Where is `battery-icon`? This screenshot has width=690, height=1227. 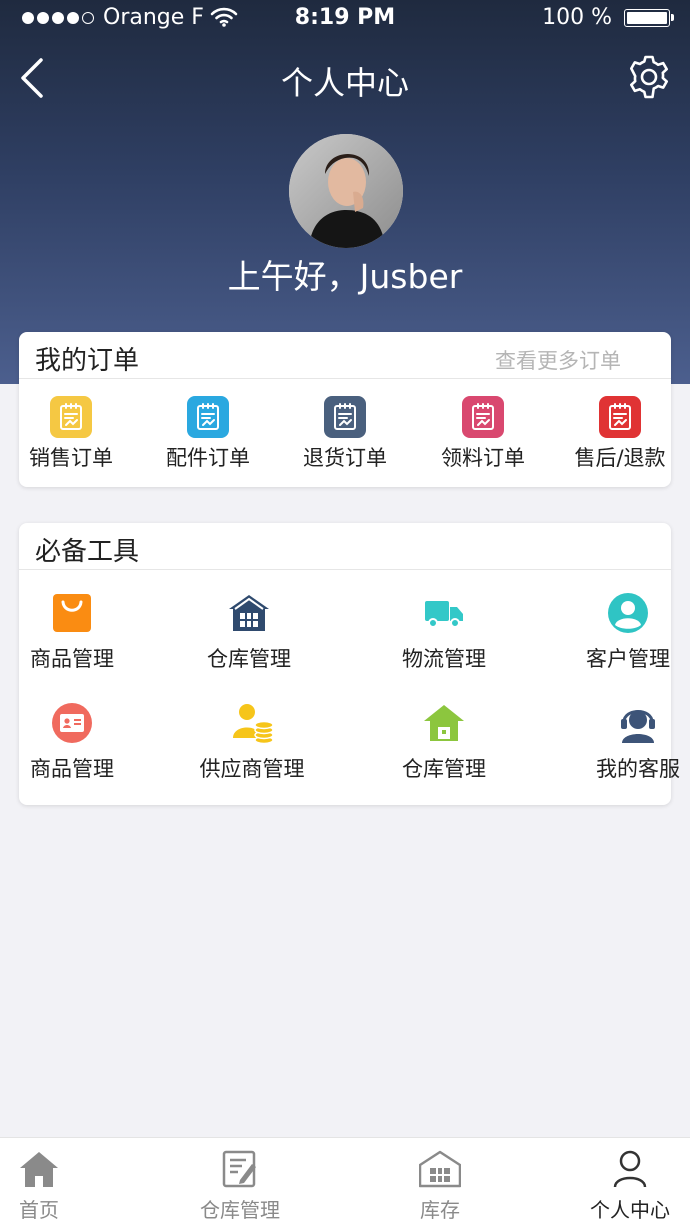
battery-icon is located at coordinates (649, 18).